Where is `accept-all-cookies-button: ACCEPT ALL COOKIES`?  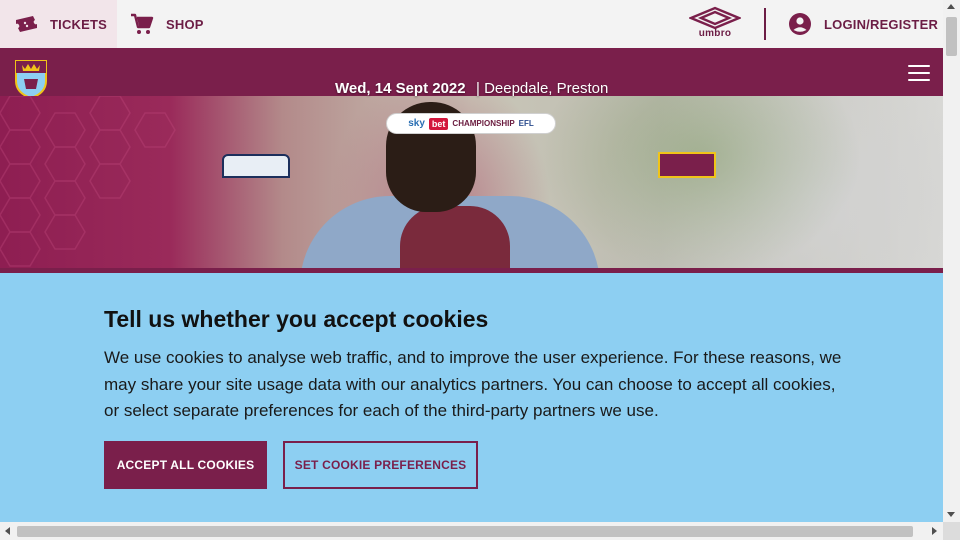 accept-all-cookies-button: ACCEPT ALL COOKIES is located at coordinates (185, 465).